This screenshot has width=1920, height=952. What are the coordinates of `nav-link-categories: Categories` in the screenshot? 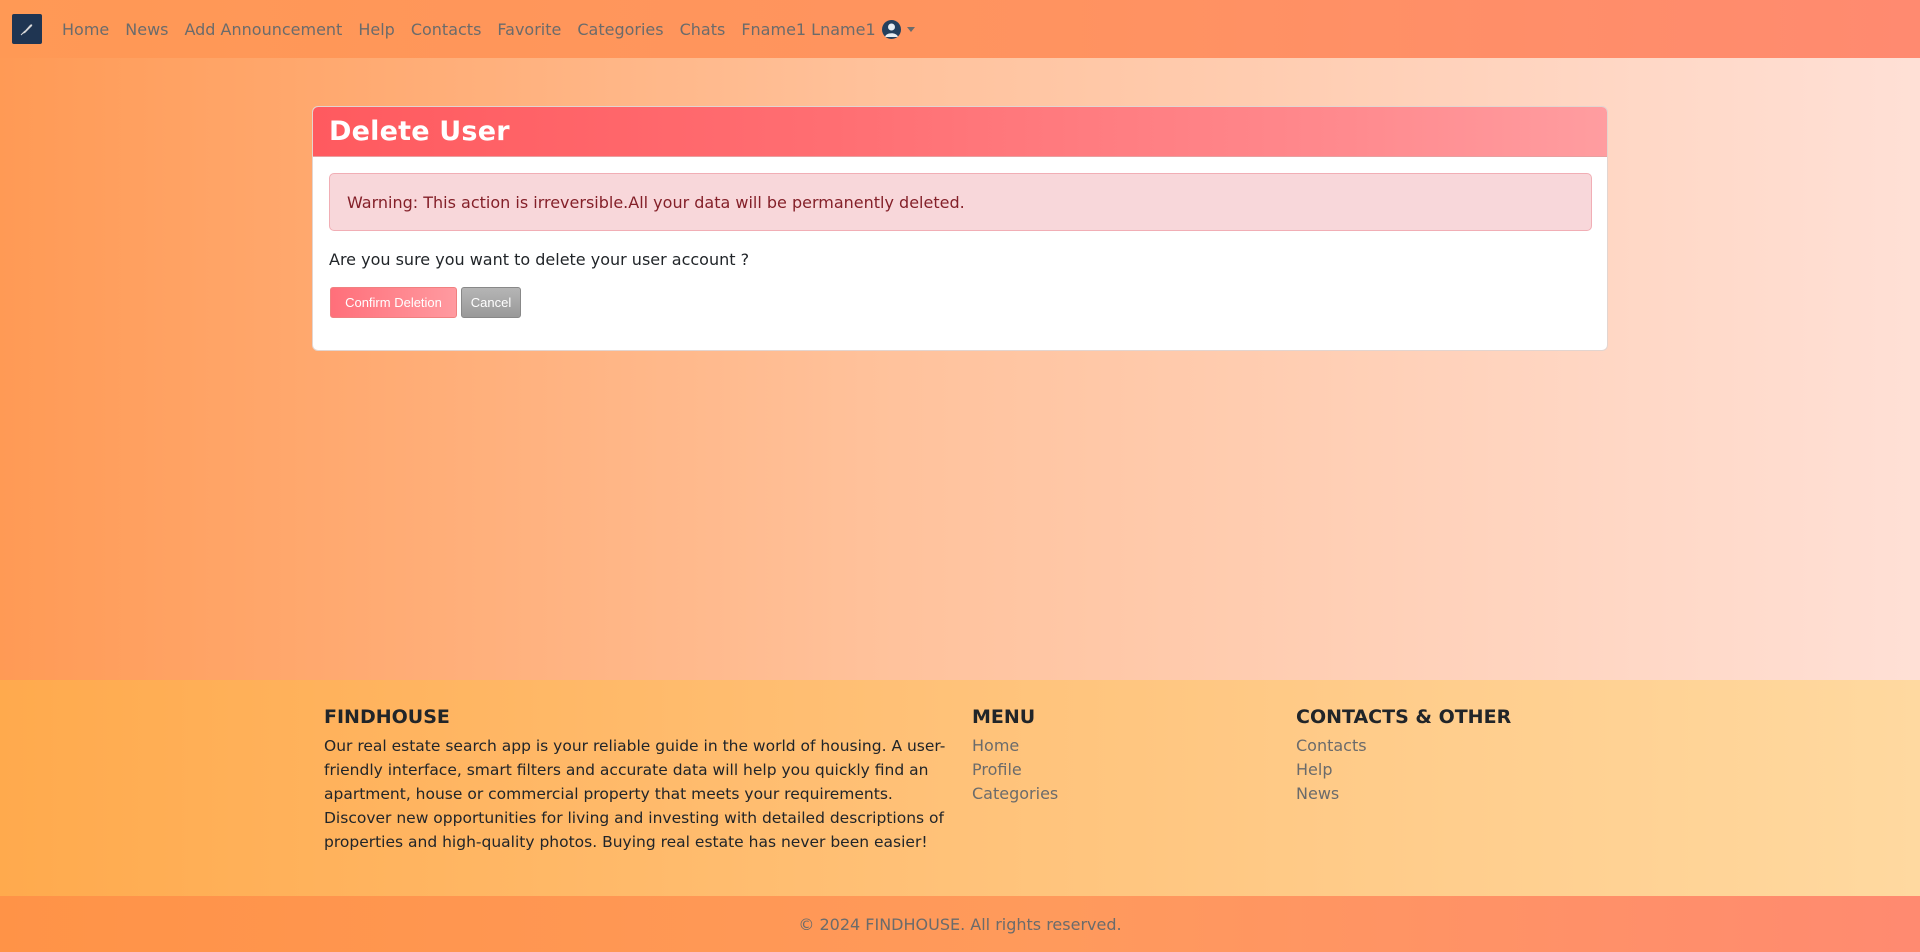 It's located at (620, 29).